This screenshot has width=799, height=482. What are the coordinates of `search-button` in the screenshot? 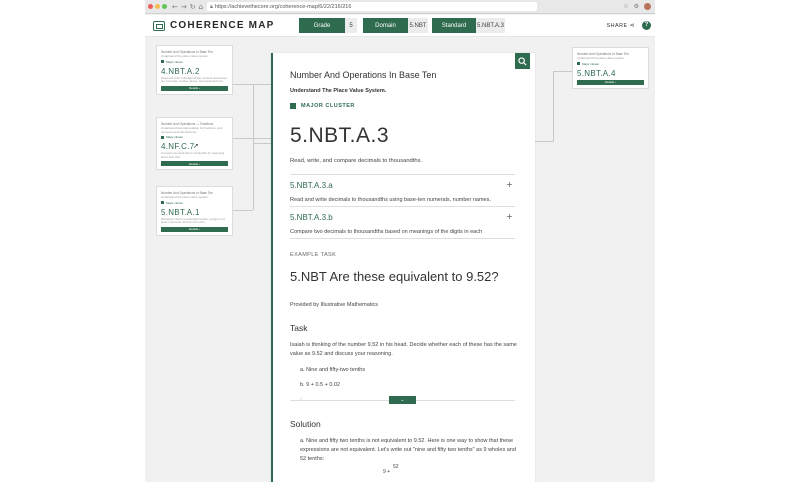 It's located at (522, 61).